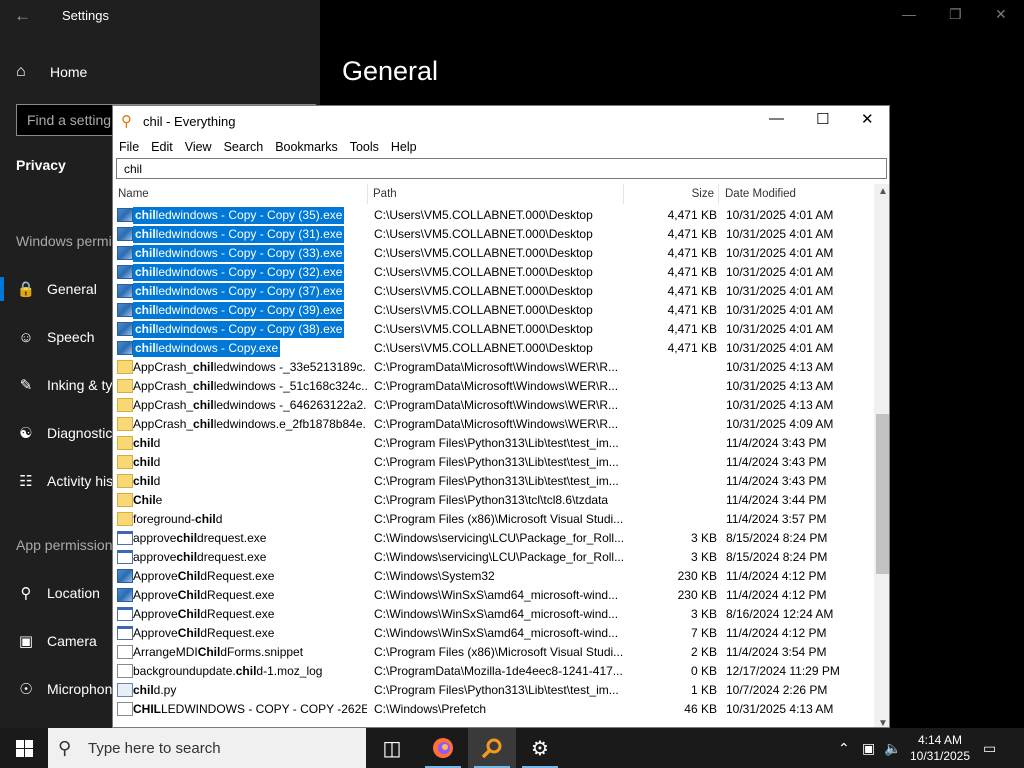  What do you see at coordinates (940, 748) in the screenshot?
I see `system-clock: 4:14 AM 10/31/2025` at bounding box center [940, 748].